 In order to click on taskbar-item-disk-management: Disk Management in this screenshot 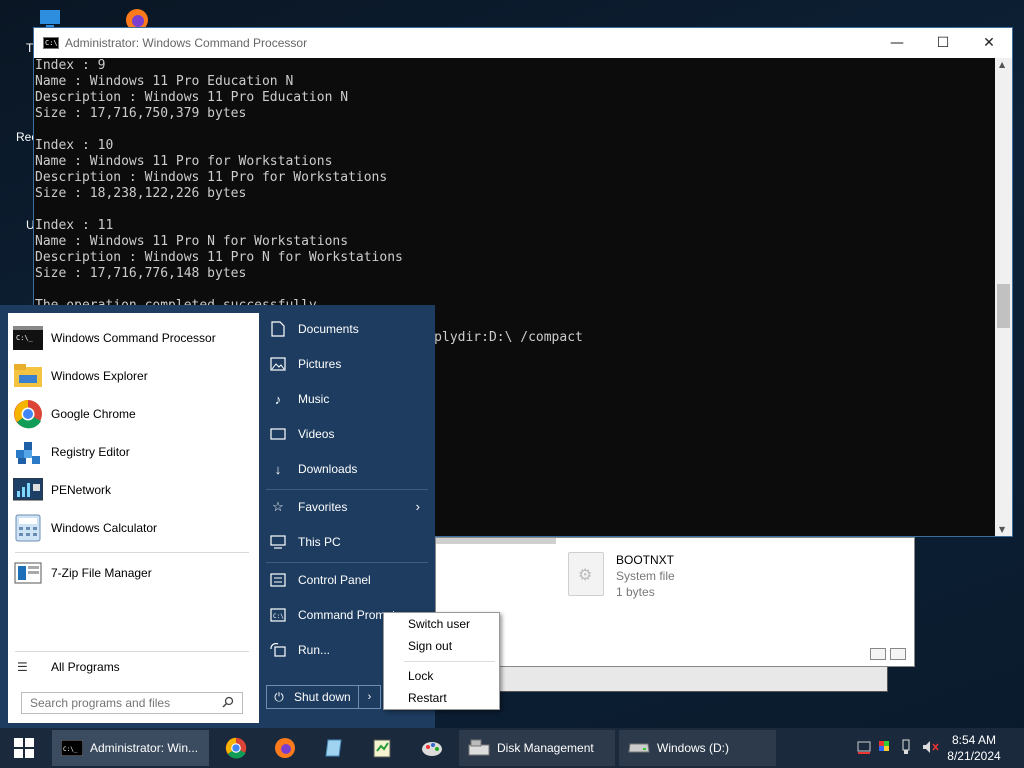, I will do `click(537, 748)`.